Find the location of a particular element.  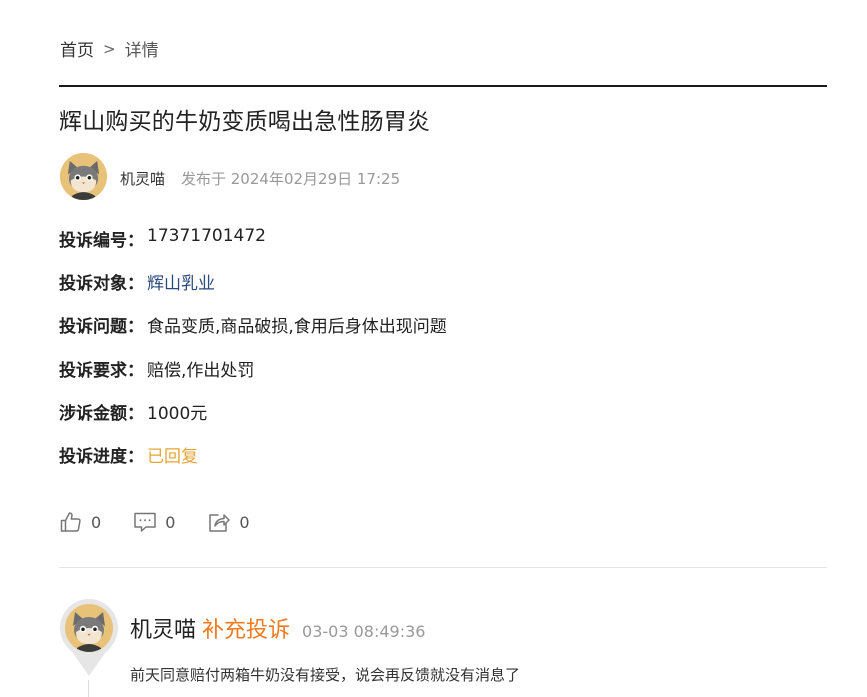

author-avatar is located at coordinates (83, 176).